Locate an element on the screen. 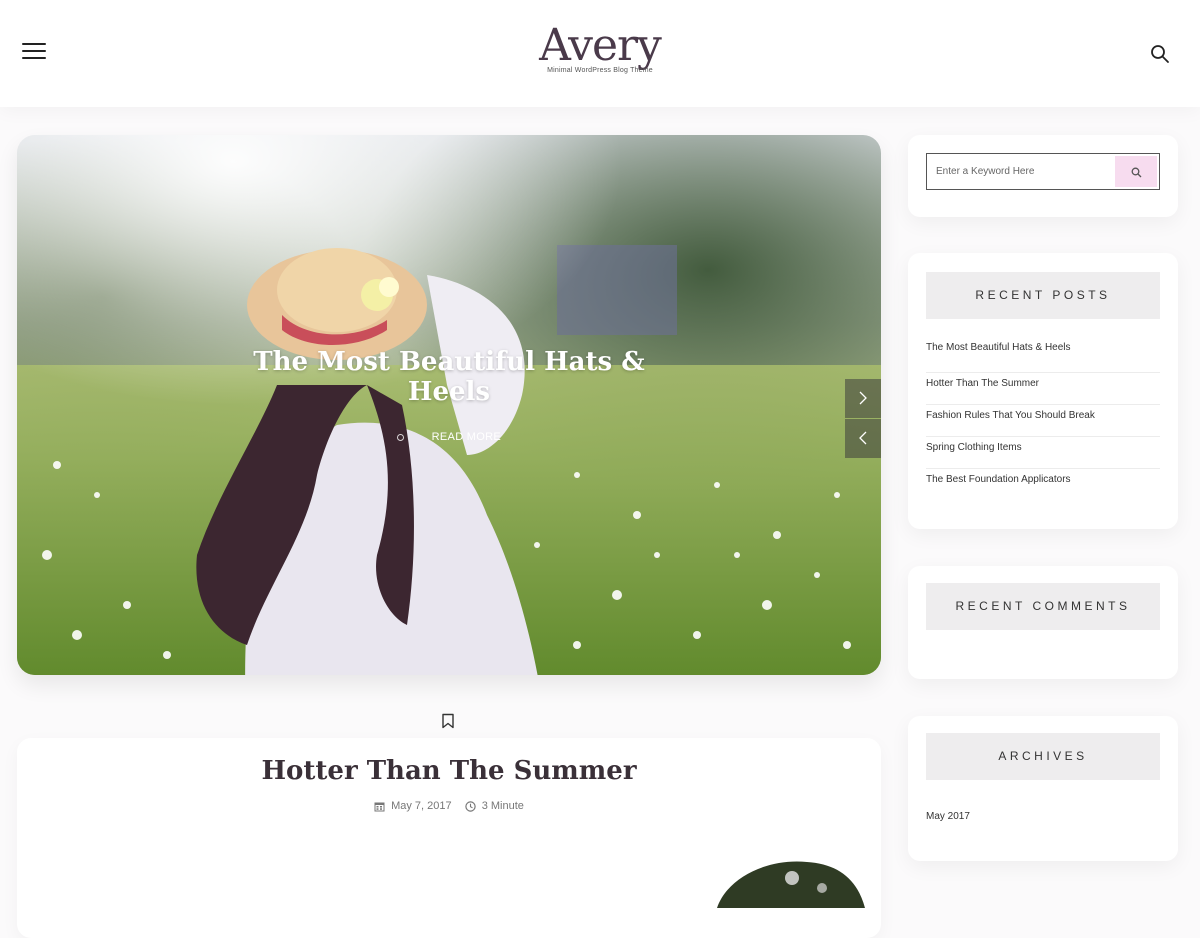 The image size is (1200, 938). recent-post-link: The Best Foundation Applicators is located at coordinates (1043, 485).